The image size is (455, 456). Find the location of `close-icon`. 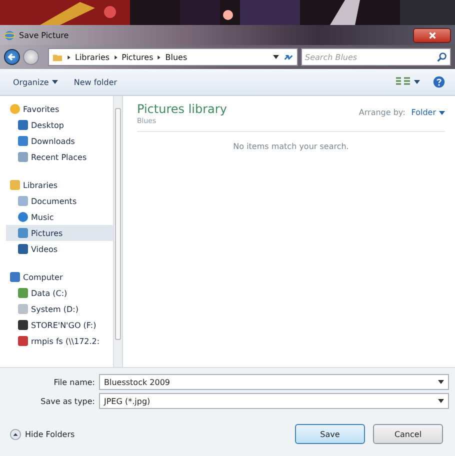

close-icon is located at coordinates (432, 35).